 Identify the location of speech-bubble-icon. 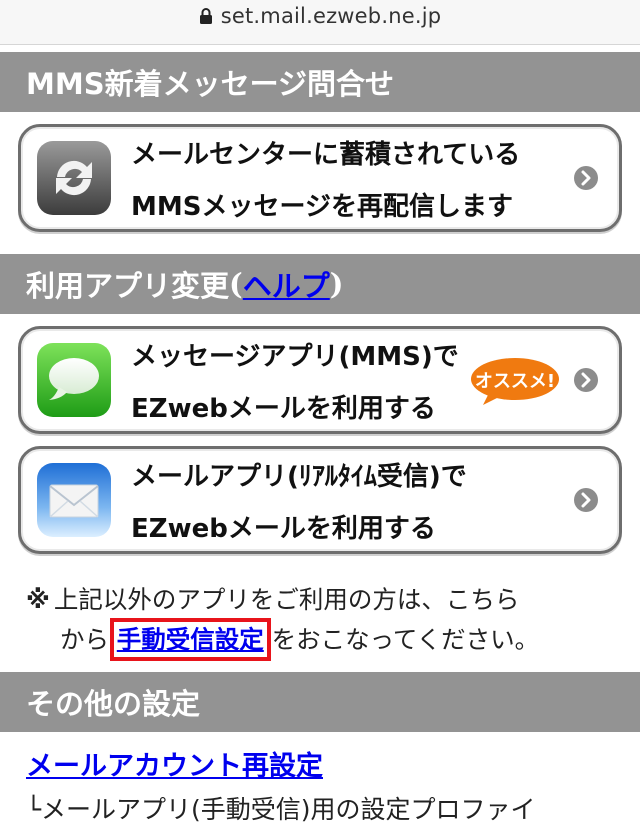
(74, 380).